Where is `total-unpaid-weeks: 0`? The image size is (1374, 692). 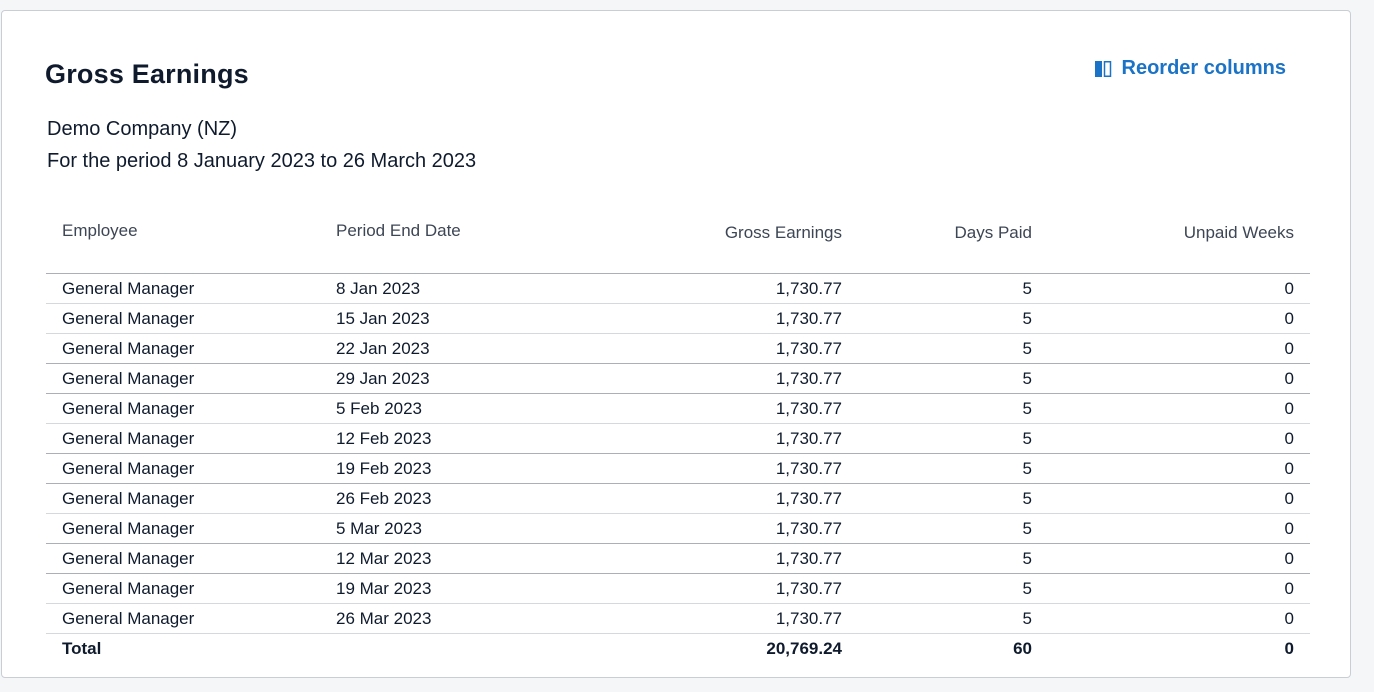
total-unpaid-weeks: 0 is located at coordinates (1179, 648).